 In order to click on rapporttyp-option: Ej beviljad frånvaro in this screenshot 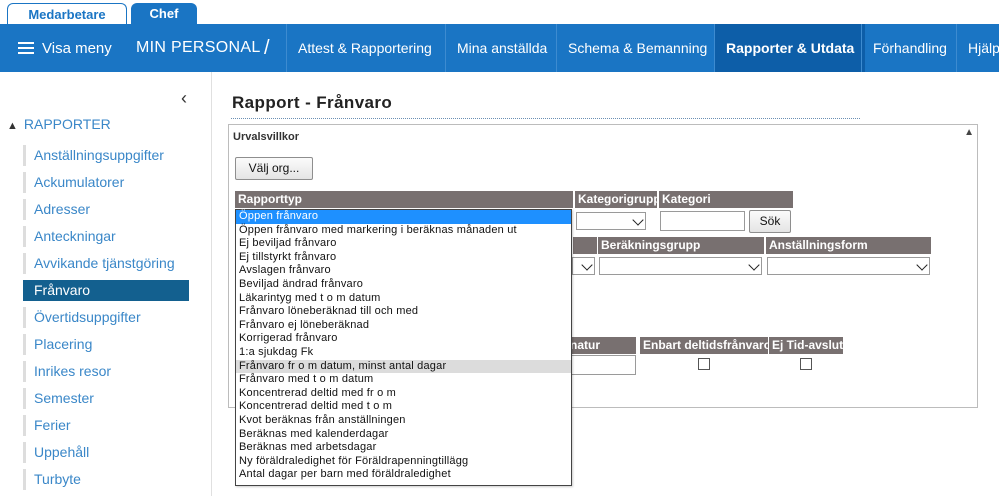, I will do `click(403, 244)`.